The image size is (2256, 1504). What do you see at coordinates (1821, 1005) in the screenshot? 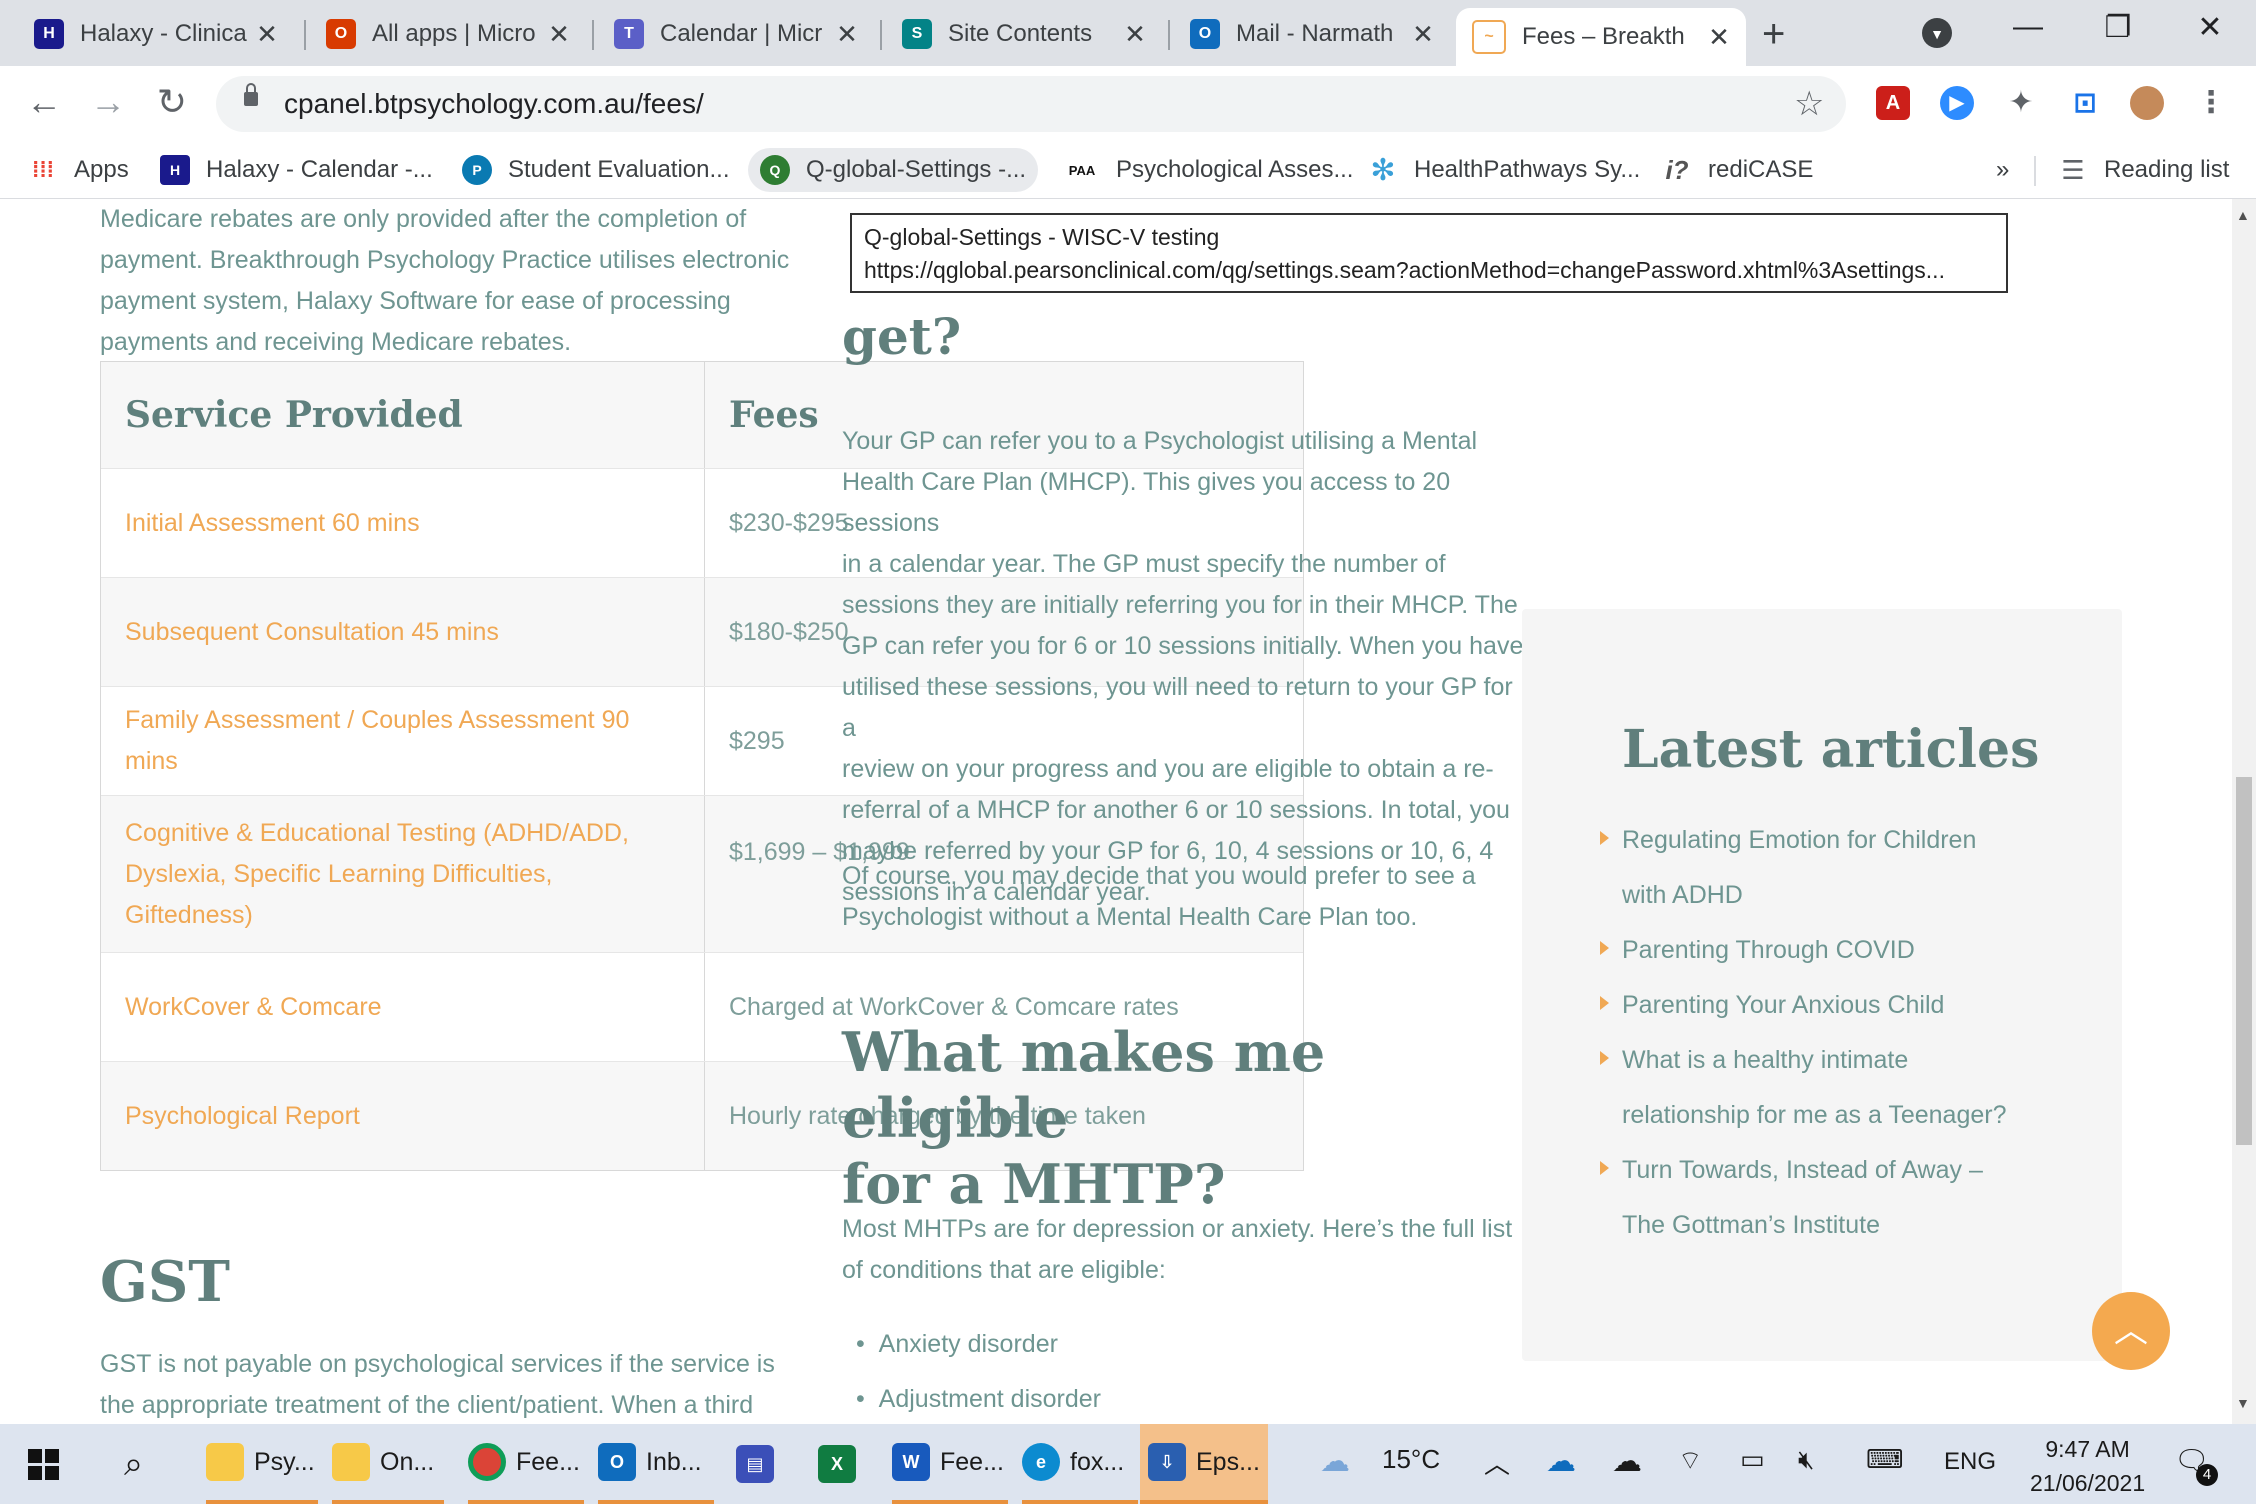
I see `article-link: Parenting Your Anxious Child` at bounding box center [1821, 1005].